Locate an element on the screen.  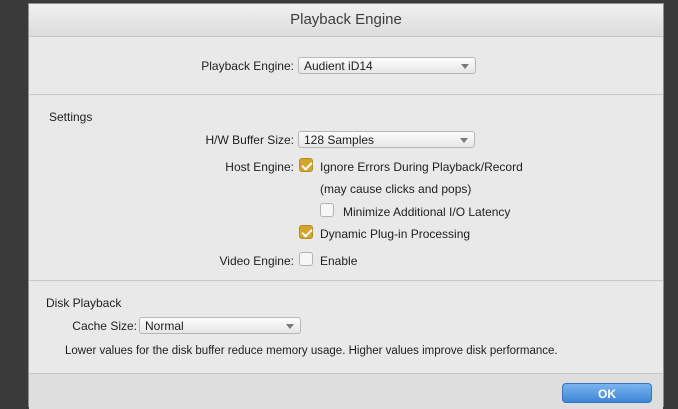
minimize-latency-label: Minimize Additional I/O Latency is located at coordinates (427, 212).